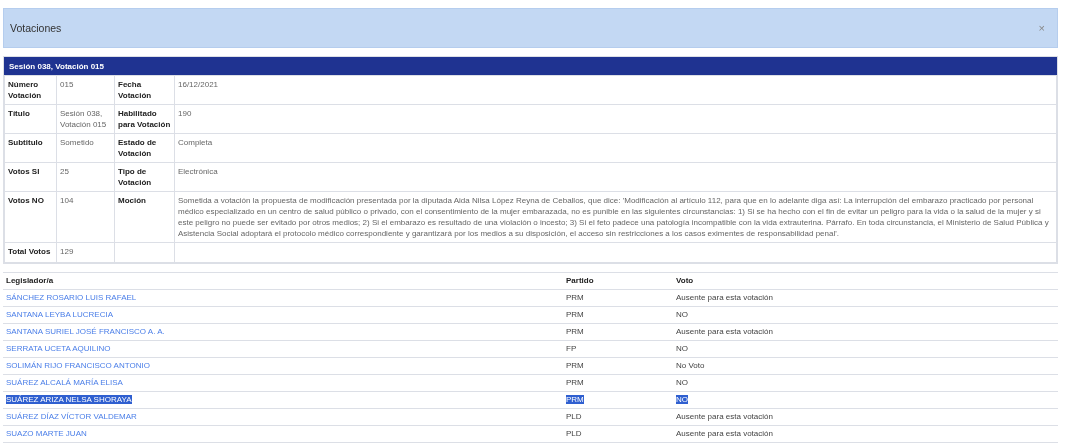 The height and width of the screenshot is (444, 1068). I want to click on field-value: 16/12/2021, so click(615, 90).